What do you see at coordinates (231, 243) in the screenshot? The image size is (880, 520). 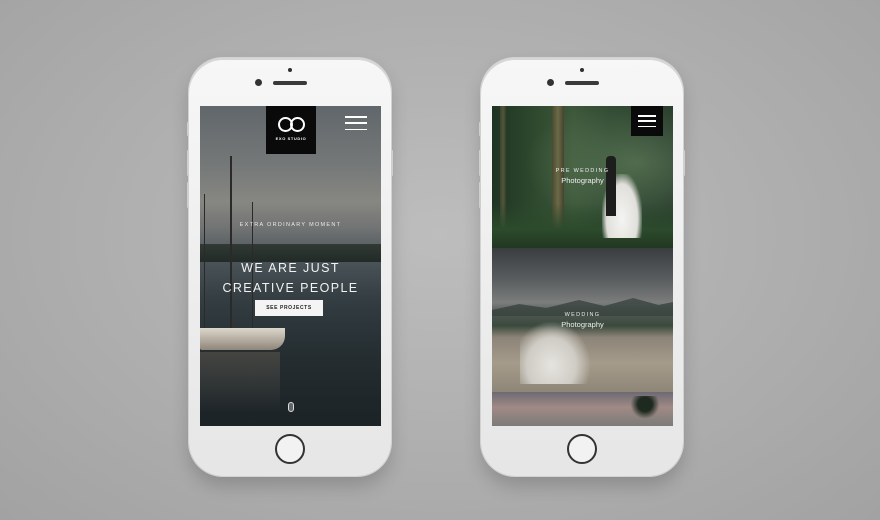 I see `ship-mast-main` at bounding box center [231, 243].